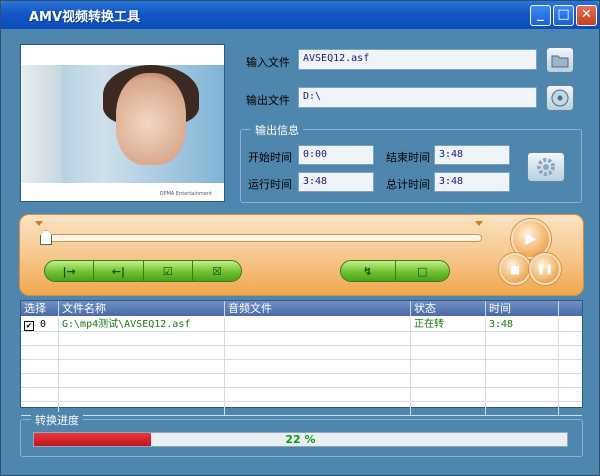 This screenshot has height=476, width=600. I want to click on minimize-button: _, so click(540, 15).